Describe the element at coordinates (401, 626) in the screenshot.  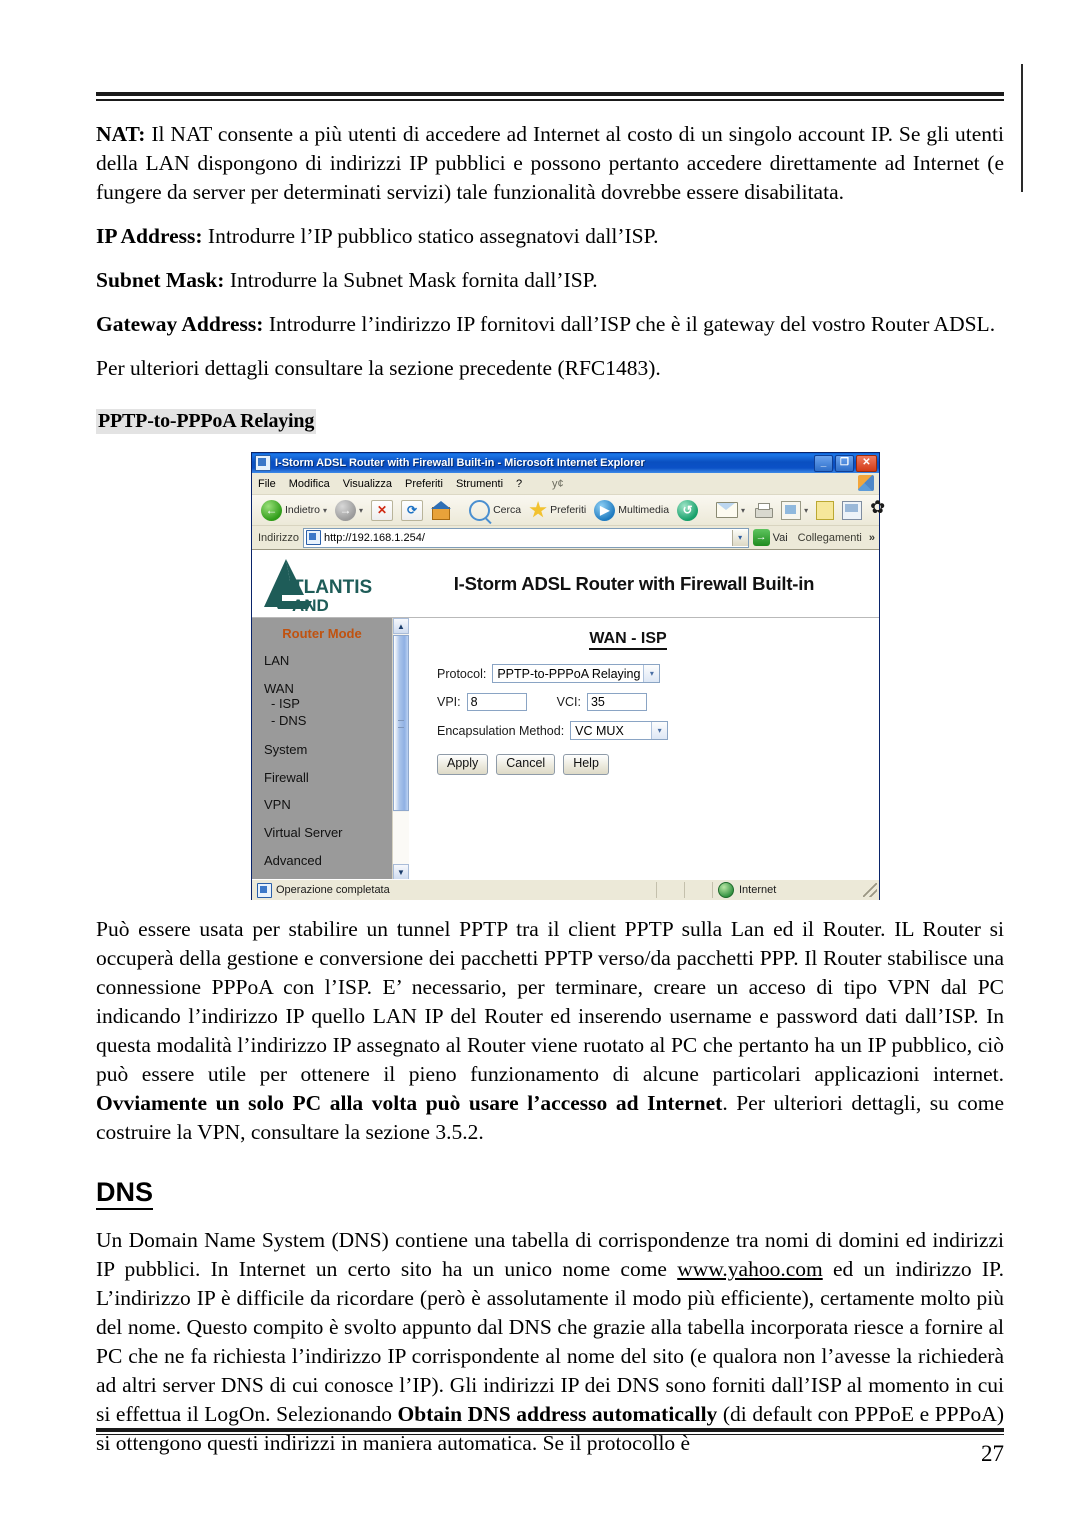
I see `scroll-up-button: ▲` at that location.